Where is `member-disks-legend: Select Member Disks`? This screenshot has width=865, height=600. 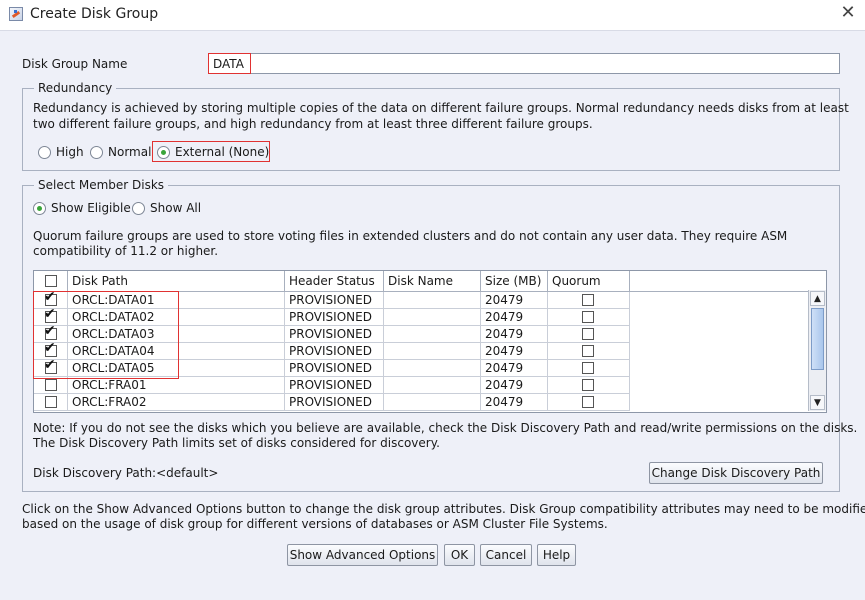
member-disks-legend: Select Member Disks is located at coordinates (101, 185).